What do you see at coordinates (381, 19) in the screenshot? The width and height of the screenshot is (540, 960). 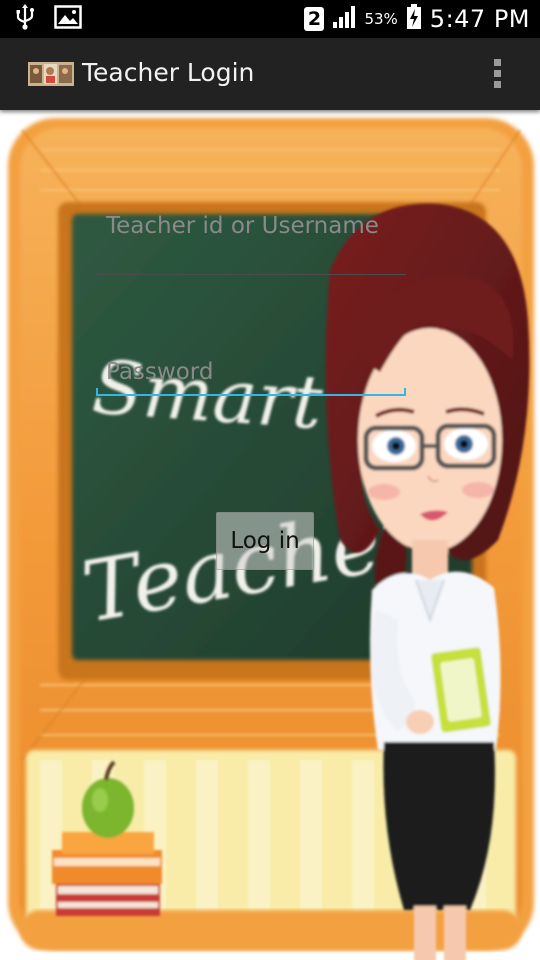 I see `battery-percent: 53%` at bounding box center [381, 19].